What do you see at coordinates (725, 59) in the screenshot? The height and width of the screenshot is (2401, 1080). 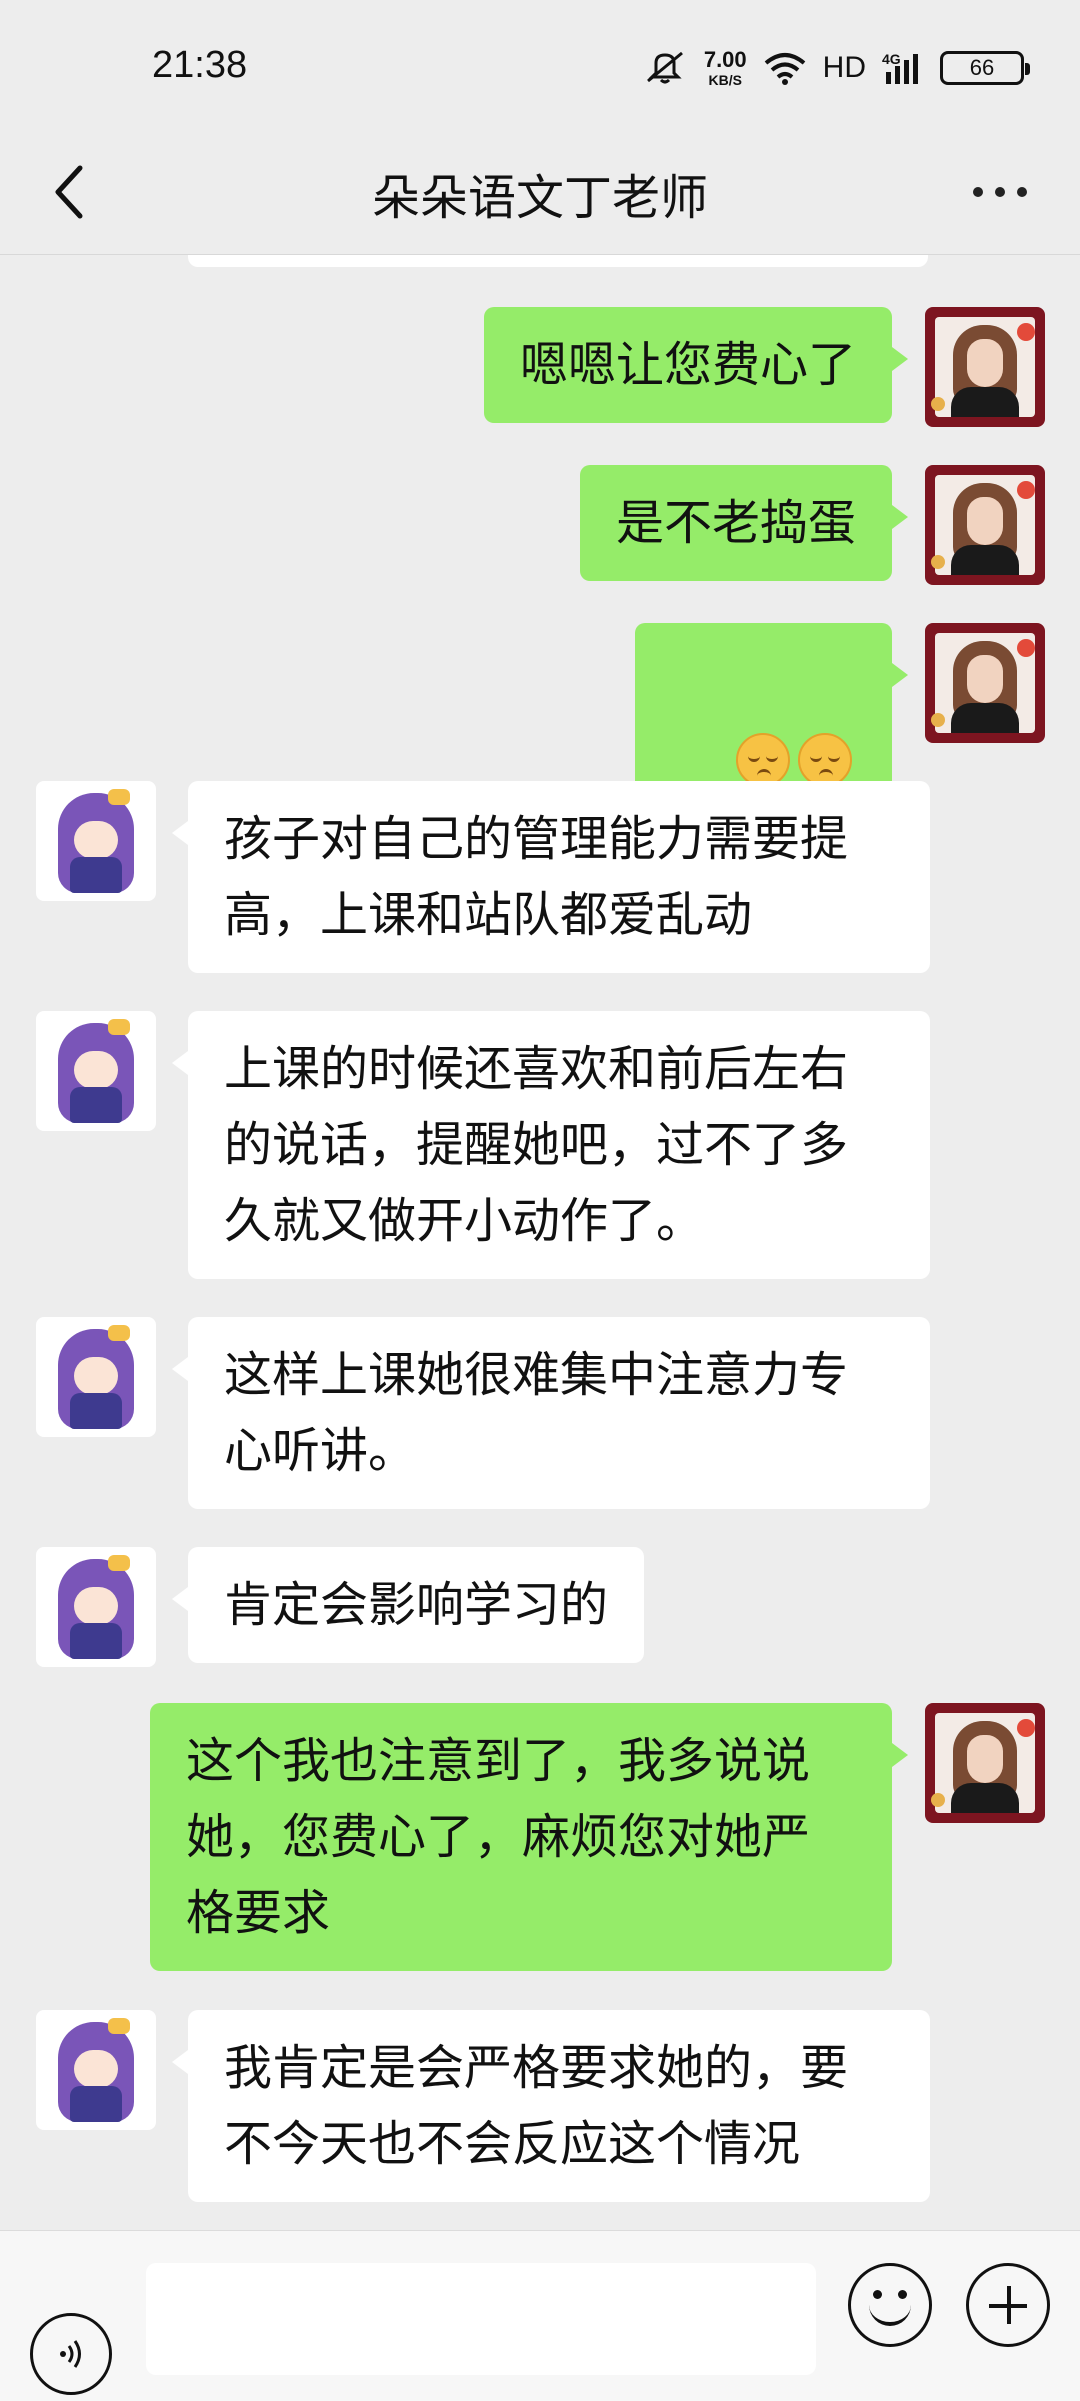 I see `net-speed-value: 7.00` at bounding box center [725, 59].